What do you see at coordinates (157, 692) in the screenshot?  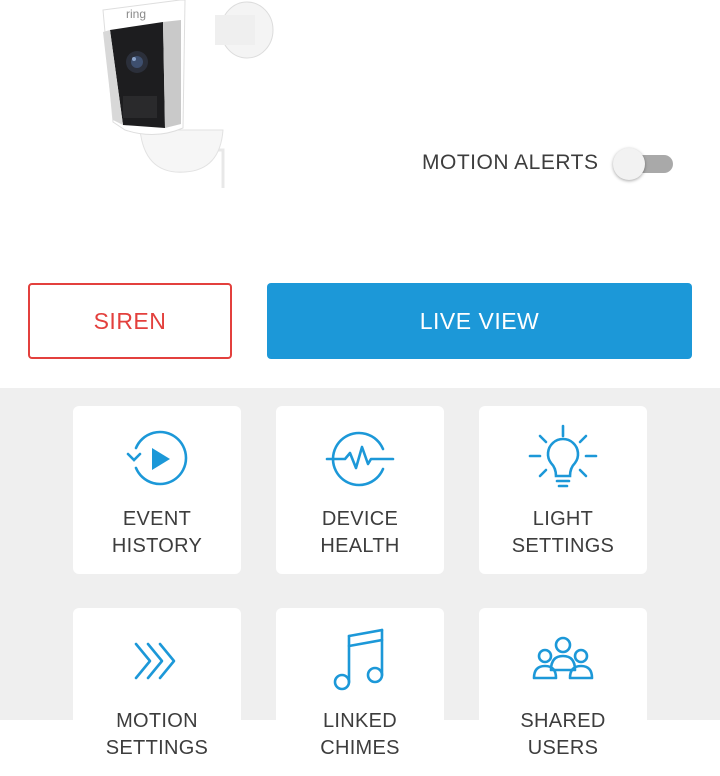 I see `tile-motion-settings: MOTION SETTINGS` at bounding box center [157, 692].